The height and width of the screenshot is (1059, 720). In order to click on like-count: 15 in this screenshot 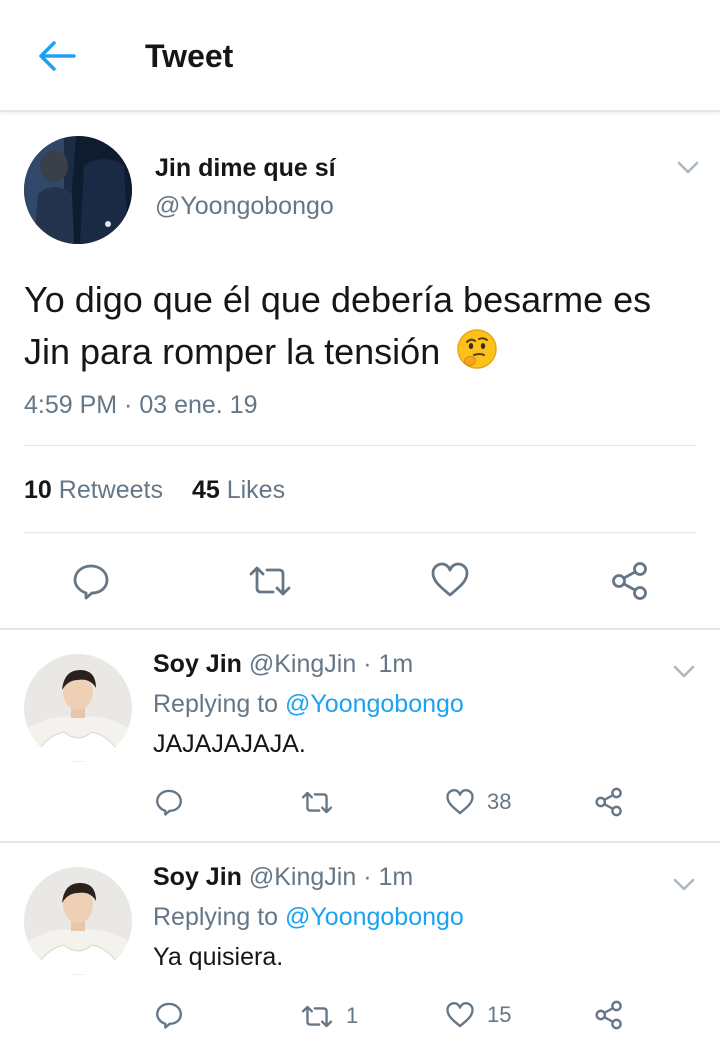, I will do `click(499, 1014)`.